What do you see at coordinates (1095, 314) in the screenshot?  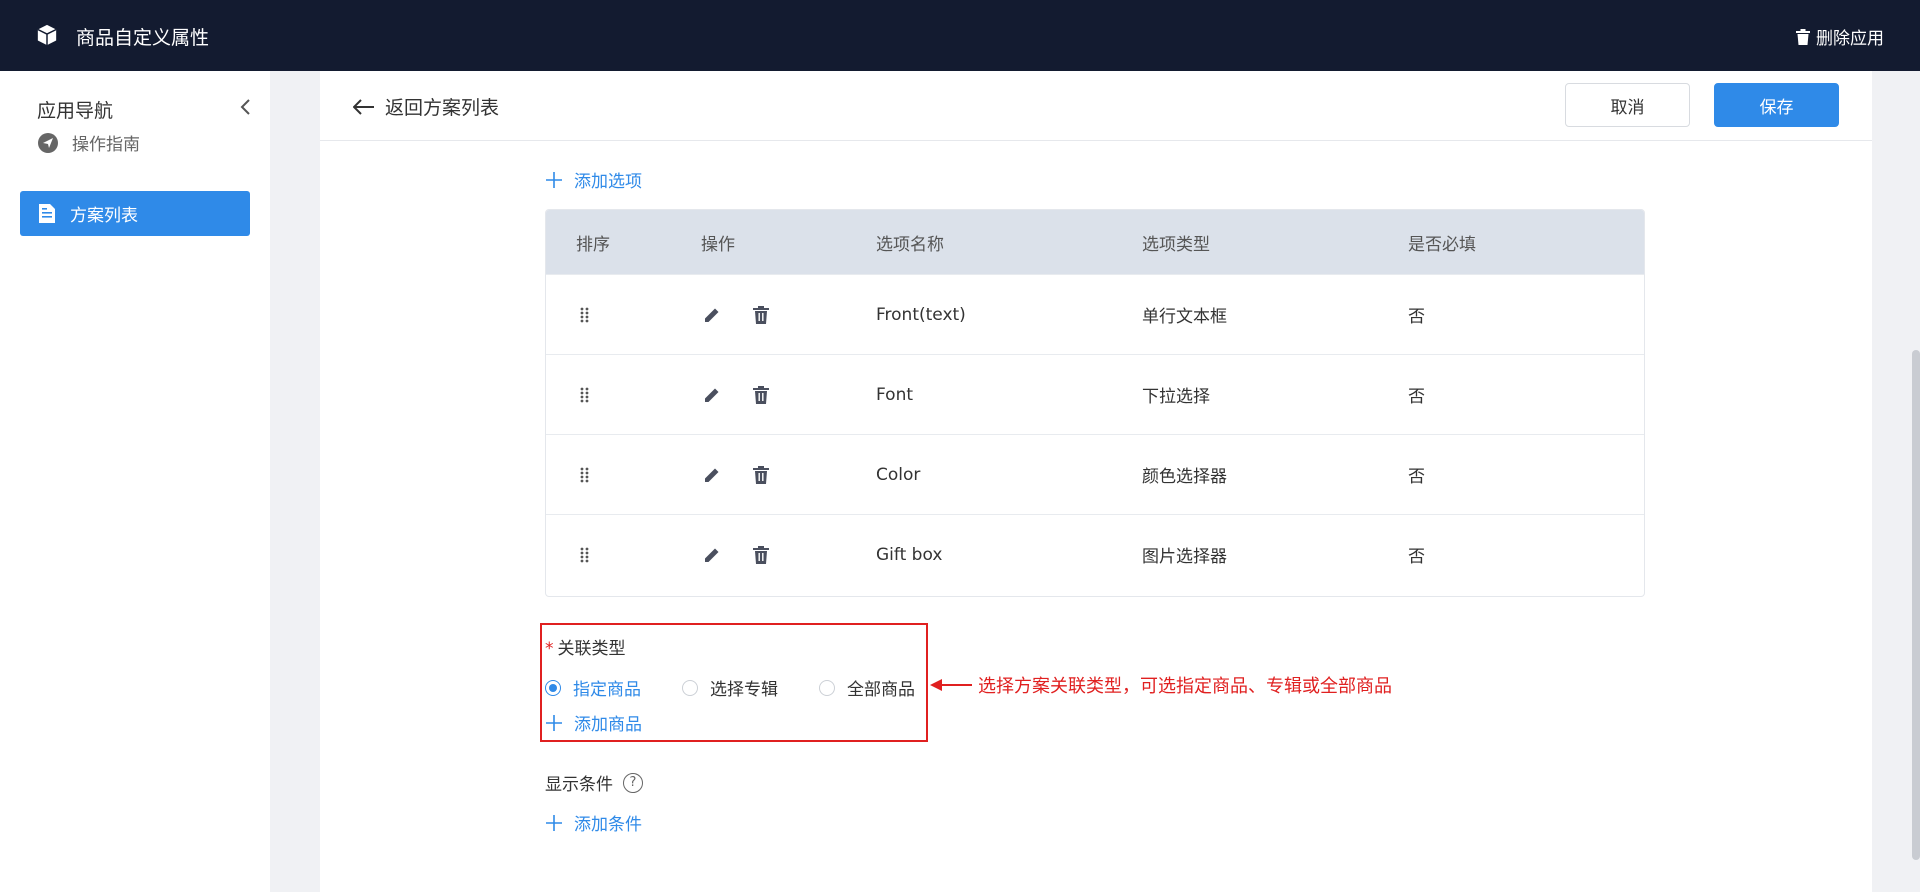 I see `table-row: Front(text) 单行文本框 否` at bounding box center [1095, 314].